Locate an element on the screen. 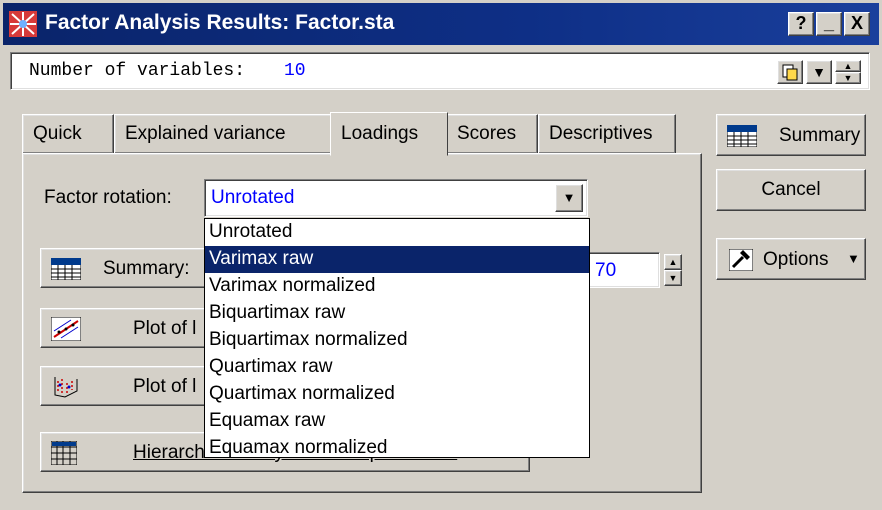  window-title: Factor Analysis Results: Factor.sta is located at coordinates (220, 22).